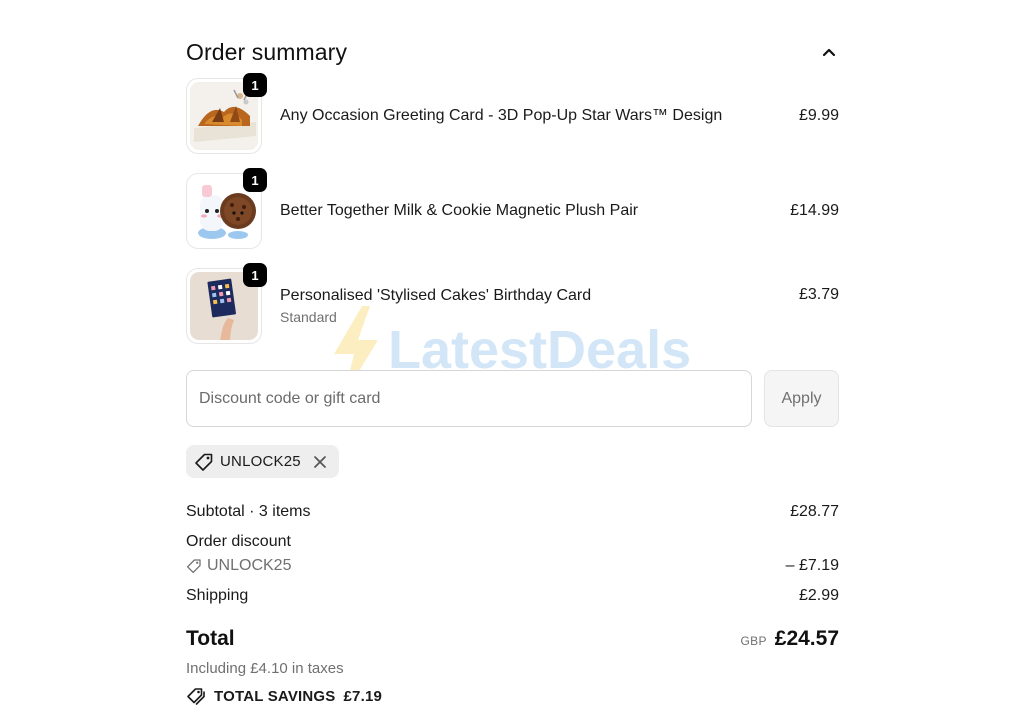 The height and width of the screenshot is (711, 1024). What do you see at coordinates (308, 317) in the screenshot?
I see `item-variant: Standard` at bounding box center [308, 317].